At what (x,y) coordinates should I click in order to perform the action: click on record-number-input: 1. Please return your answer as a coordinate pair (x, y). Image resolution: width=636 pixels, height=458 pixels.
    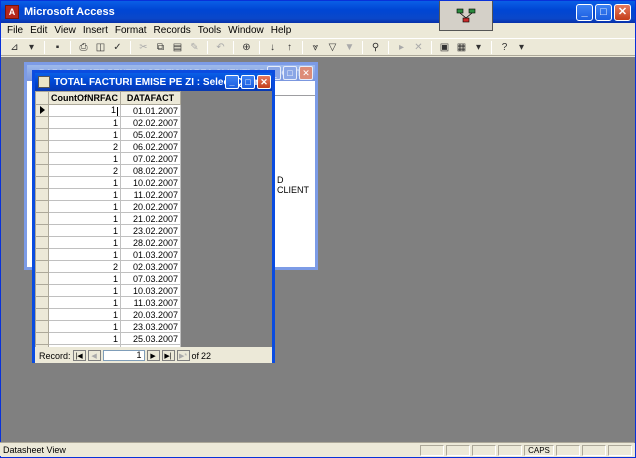
    Looking at the image, I should click on (123, 355).